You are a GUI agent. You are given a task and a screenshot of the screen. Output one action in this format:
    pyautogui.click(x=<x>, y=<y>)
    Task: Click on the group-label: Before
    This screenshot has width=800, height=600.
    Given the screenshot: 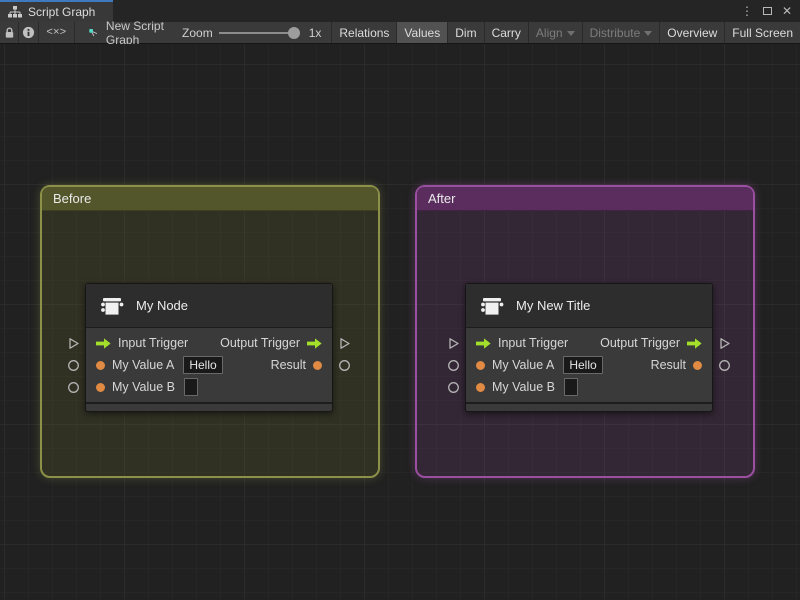 What is the action you would take?
    pyautogui.click(x=72, y=198)
    